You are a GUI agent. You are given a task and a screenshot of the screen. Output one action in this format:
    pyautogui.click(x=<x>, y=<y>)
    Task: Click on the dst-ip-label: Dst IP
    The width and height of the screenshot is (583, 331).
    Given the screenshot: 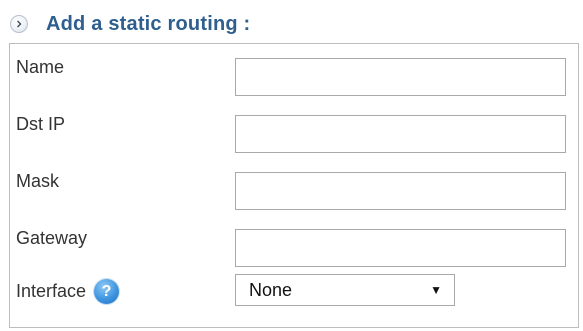 What is the action you would take?
    pyautogui.click(x=41, y=124)
    